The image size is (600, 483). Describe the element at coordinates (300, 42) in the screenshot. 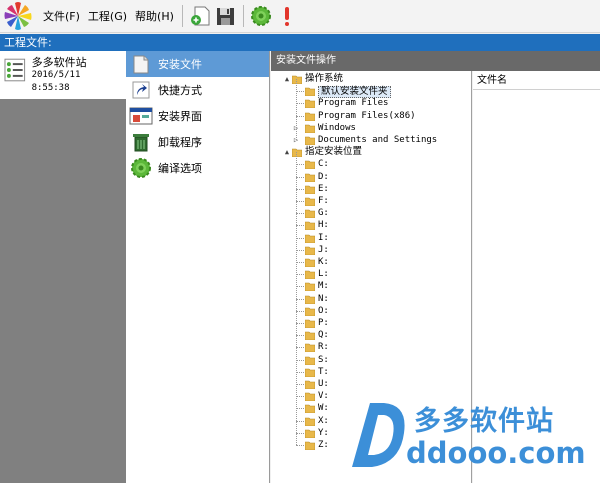

I see `project-files-strip: 工程文件:` at that location.